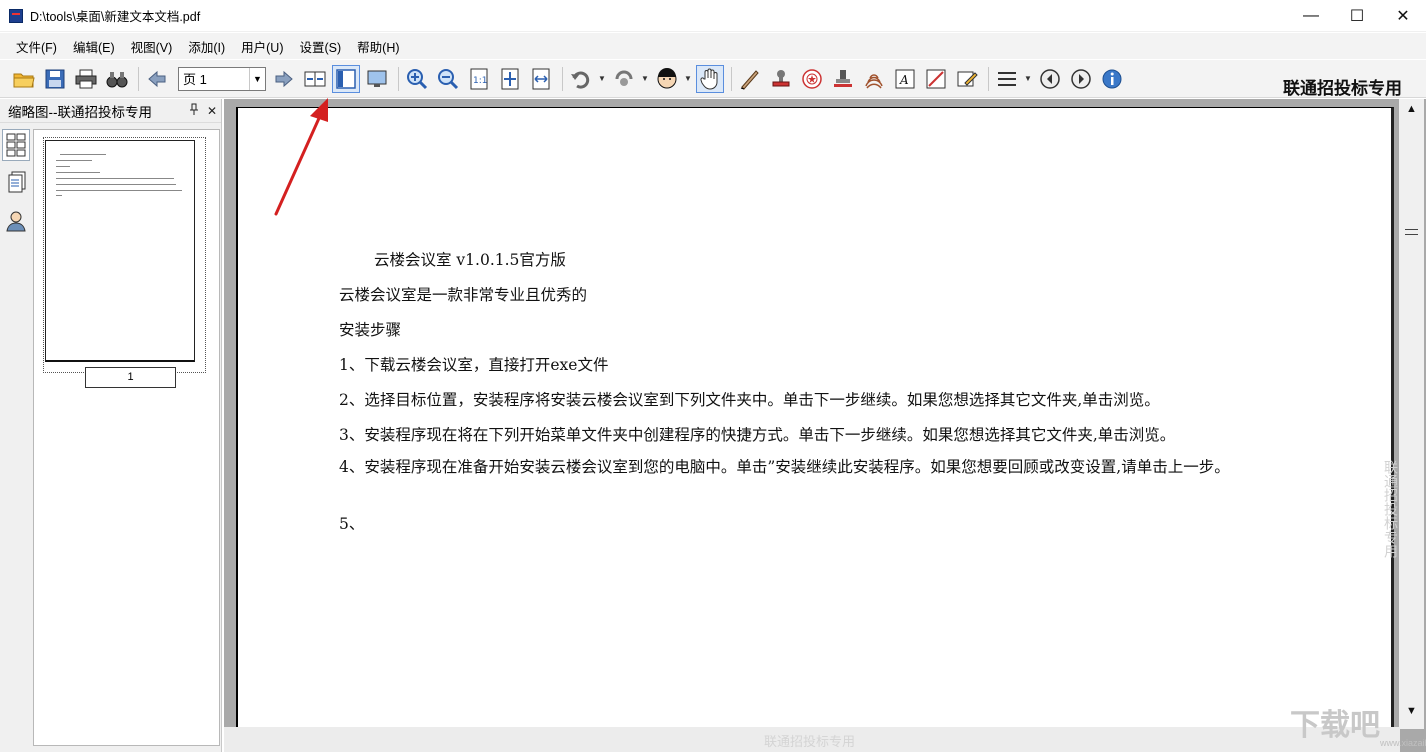 This screenshot has width=1426, height=752. I want to click on brand-label: 联通招投标专用, so click(1342, 89).